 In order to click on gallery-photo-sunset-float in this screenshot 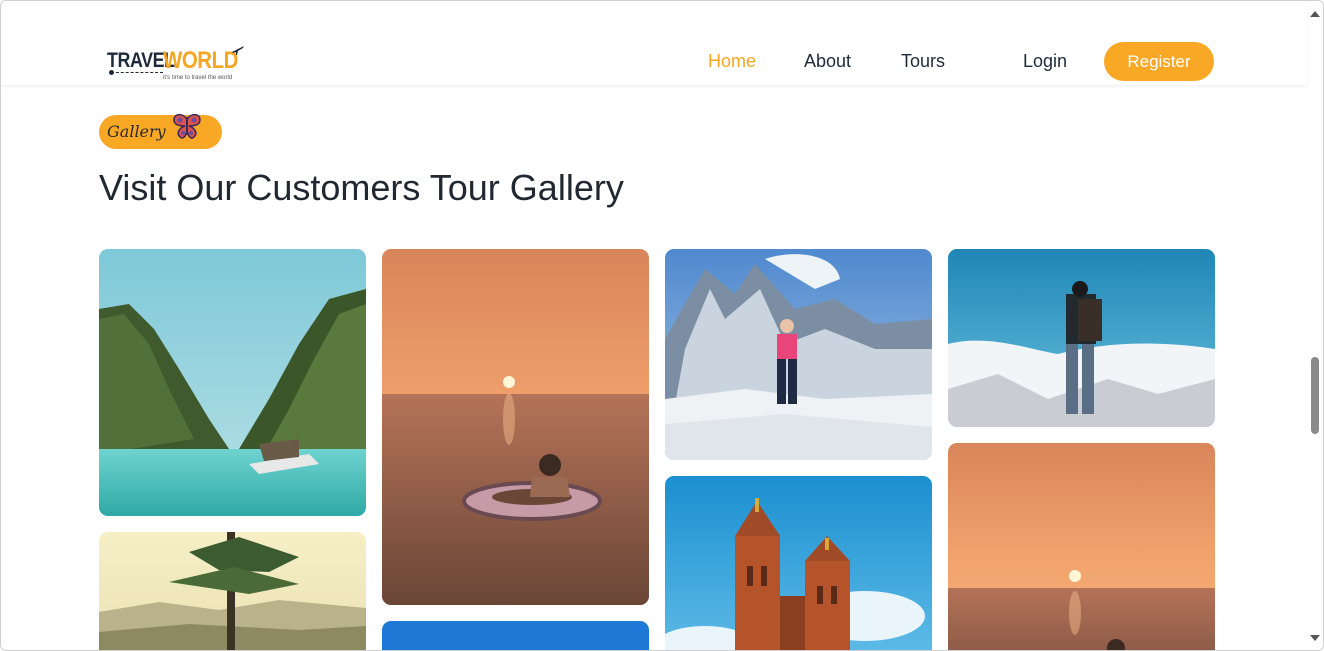, I will do `click(515, 427)`.